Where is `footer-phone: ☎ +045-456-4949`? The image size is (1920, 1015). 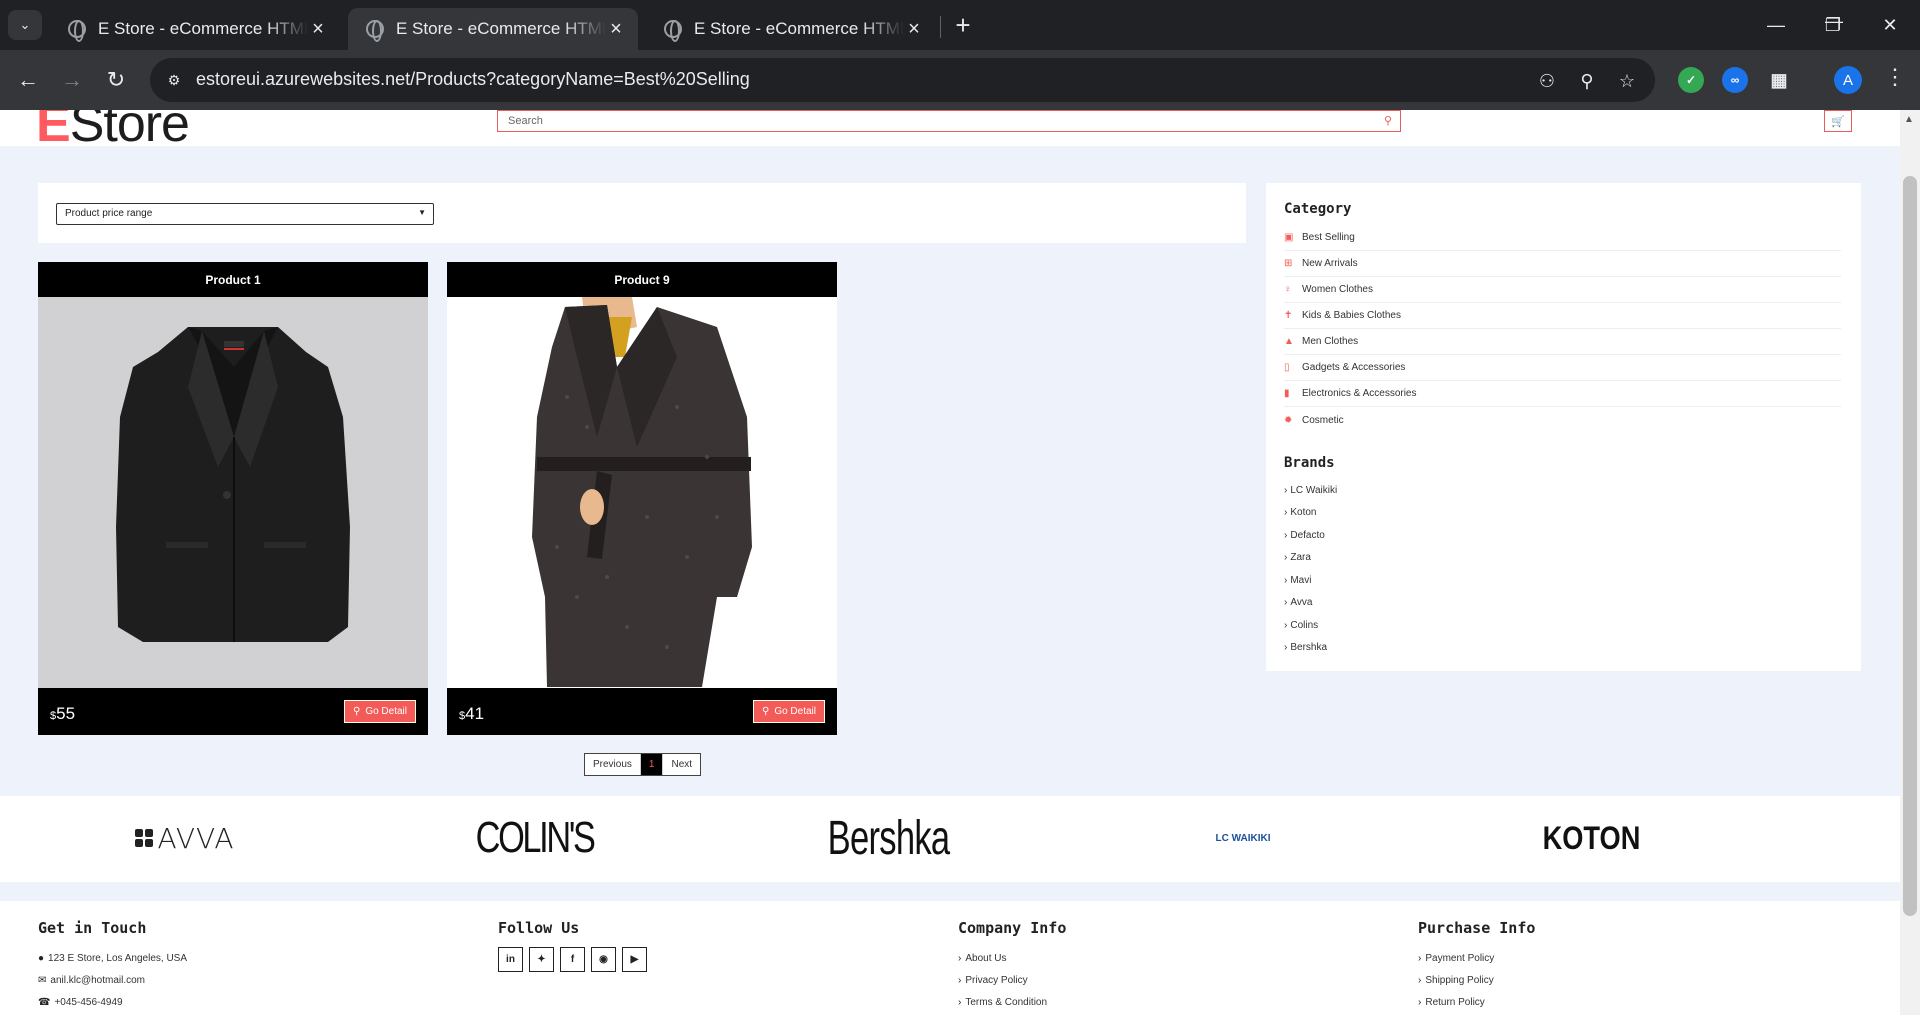
footer-phone: ☎ +045-456-4949 is located at coordinates (112, 1002).